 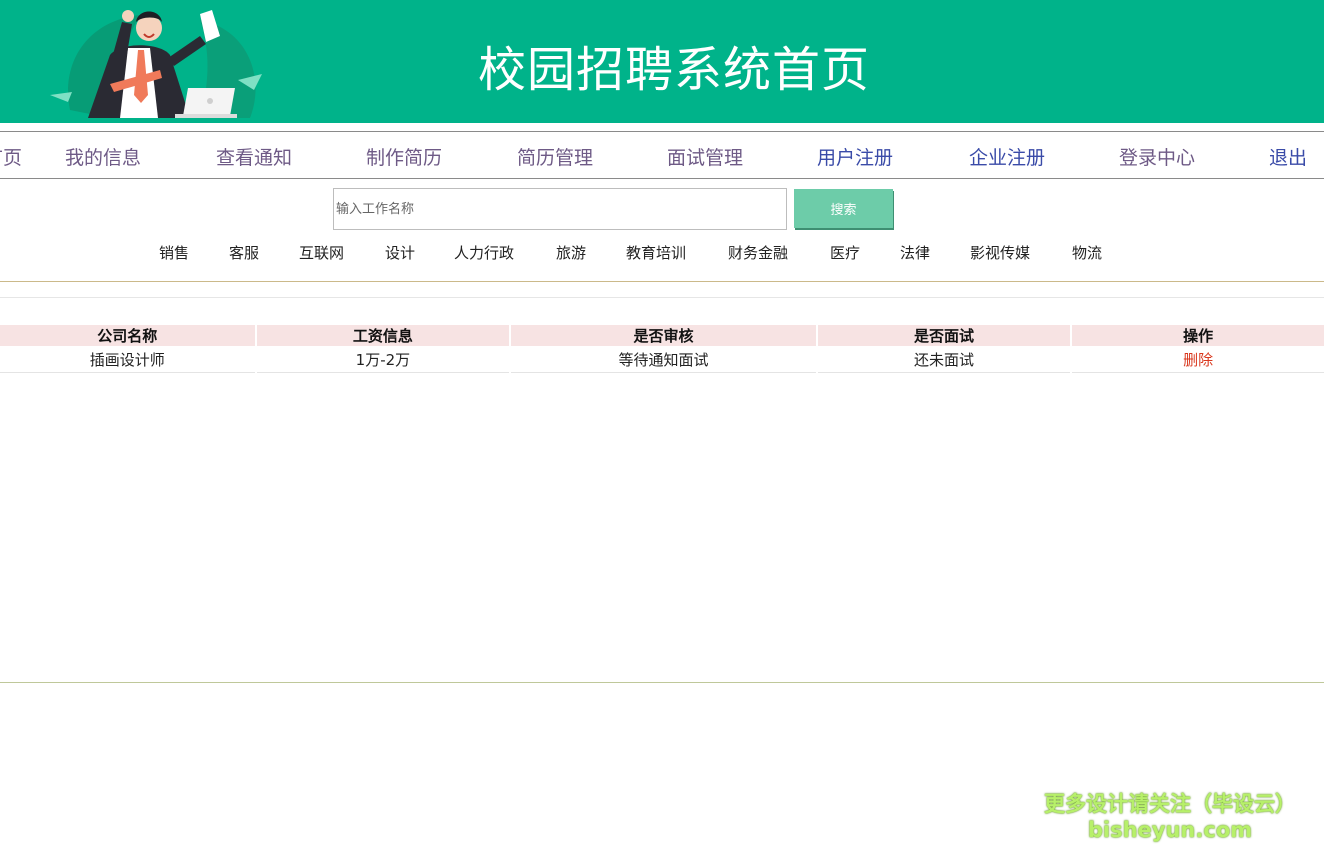 I want to click on column-header-interview: 是否面试, so click(x=944, y=335).